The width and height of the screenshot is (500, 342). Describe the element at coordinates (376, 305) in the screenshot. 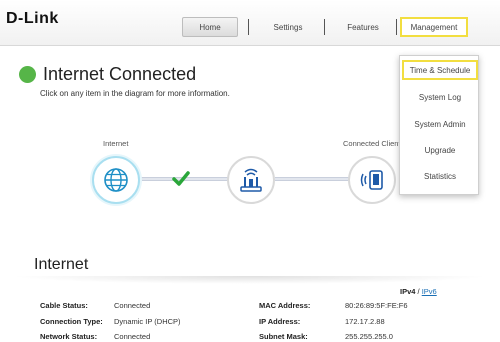

I see `mac-address-value: 80:26:89:5F:FE:F6` at that location.